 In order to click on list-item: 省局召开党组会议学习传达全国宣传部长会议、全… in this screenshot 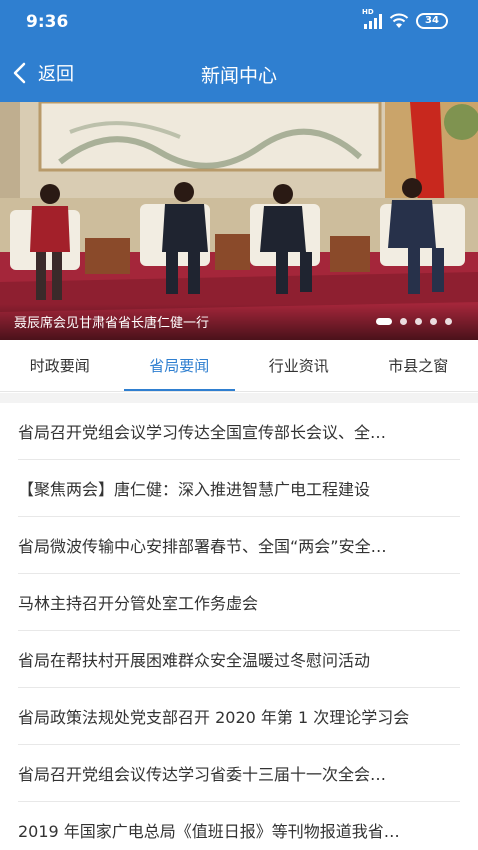, I will do `click(239, 431)`.